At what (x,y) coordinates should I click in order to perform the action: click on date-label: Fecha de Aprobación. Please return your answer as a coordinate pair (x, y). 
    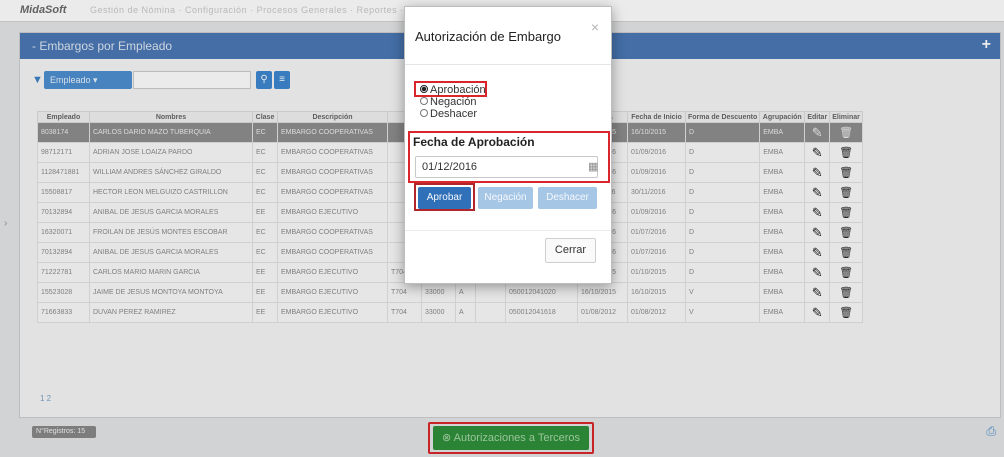
    Looking at the image, I should click on (474, 142).